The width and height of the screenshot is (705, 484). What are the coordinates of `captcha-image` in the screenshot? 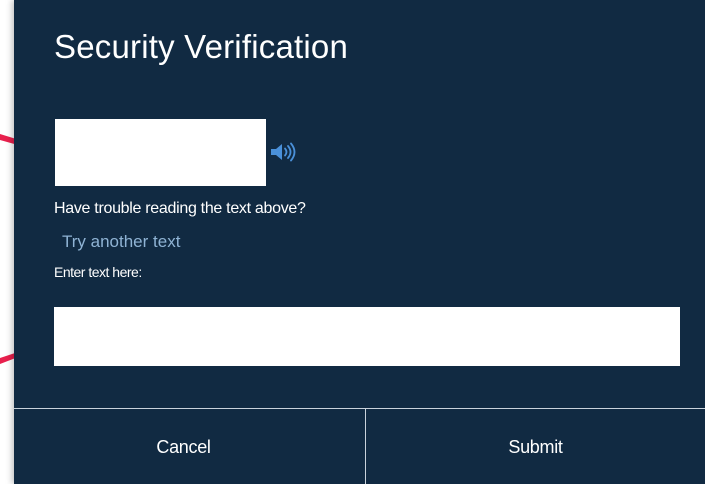 It's located at (160, 152).